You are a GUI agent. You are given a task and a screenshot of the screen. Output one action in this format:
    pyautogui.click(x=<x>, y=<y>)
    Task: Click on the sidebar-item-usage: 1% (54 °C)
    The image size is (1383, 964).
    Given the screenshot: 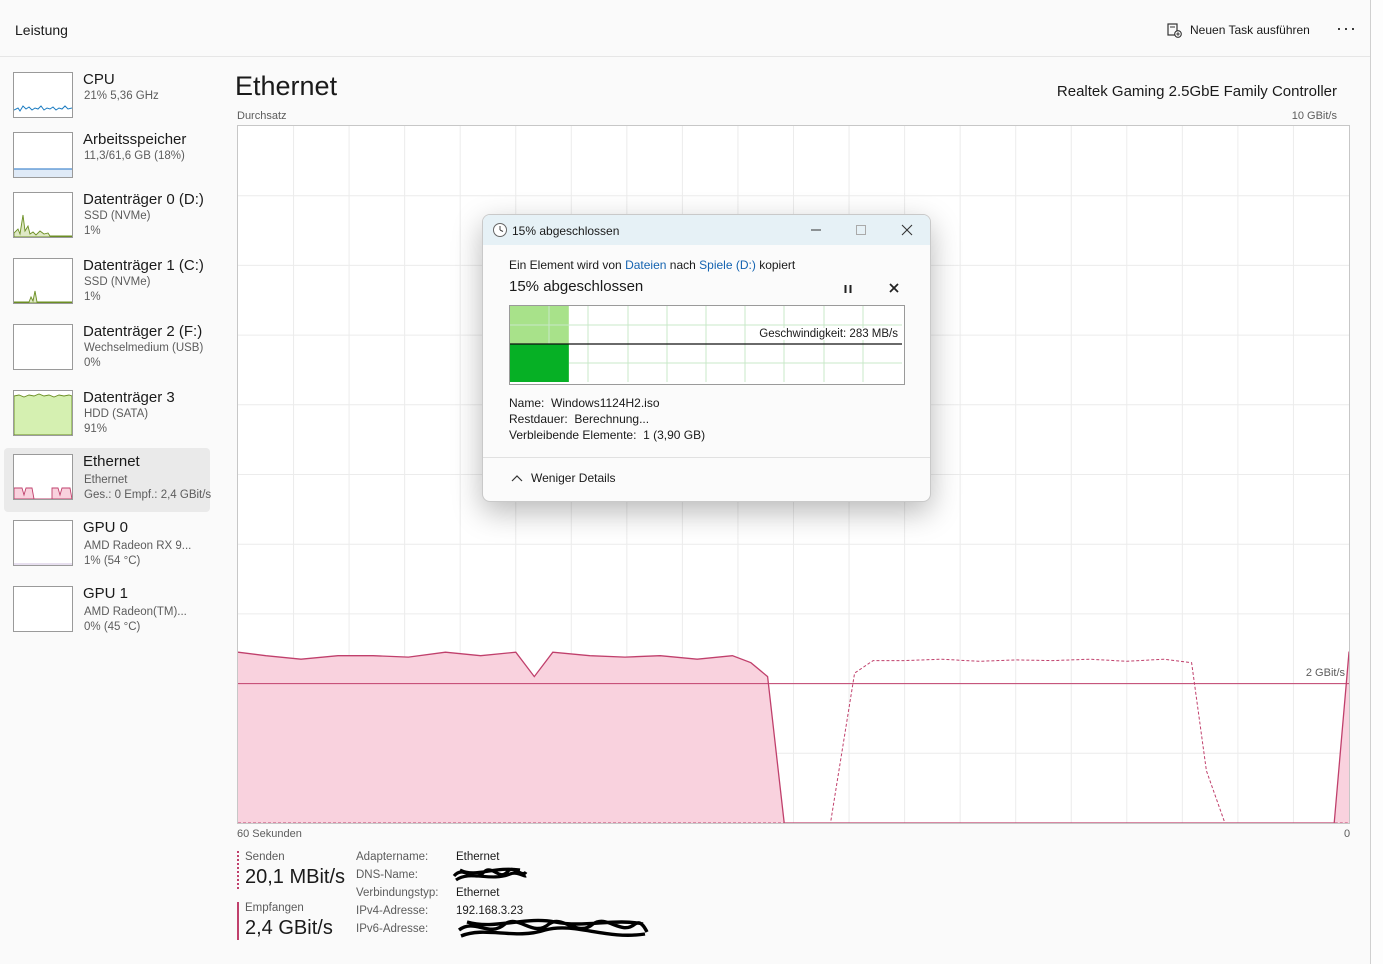 What is the action you would take?
    pyautogui.click(x=112, y=561)
    